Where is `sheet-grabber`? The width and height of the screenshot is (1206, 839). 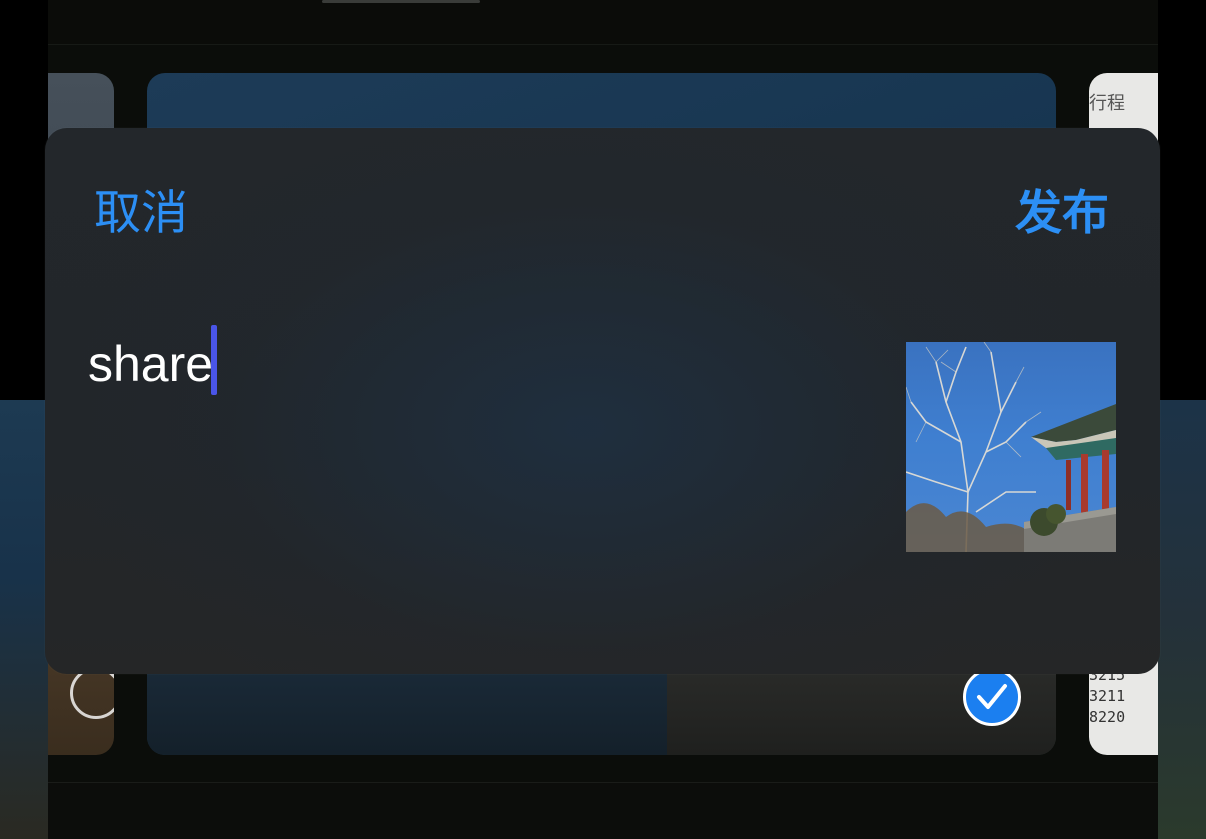
sheet-grabber is located at coordinates (401, 1).